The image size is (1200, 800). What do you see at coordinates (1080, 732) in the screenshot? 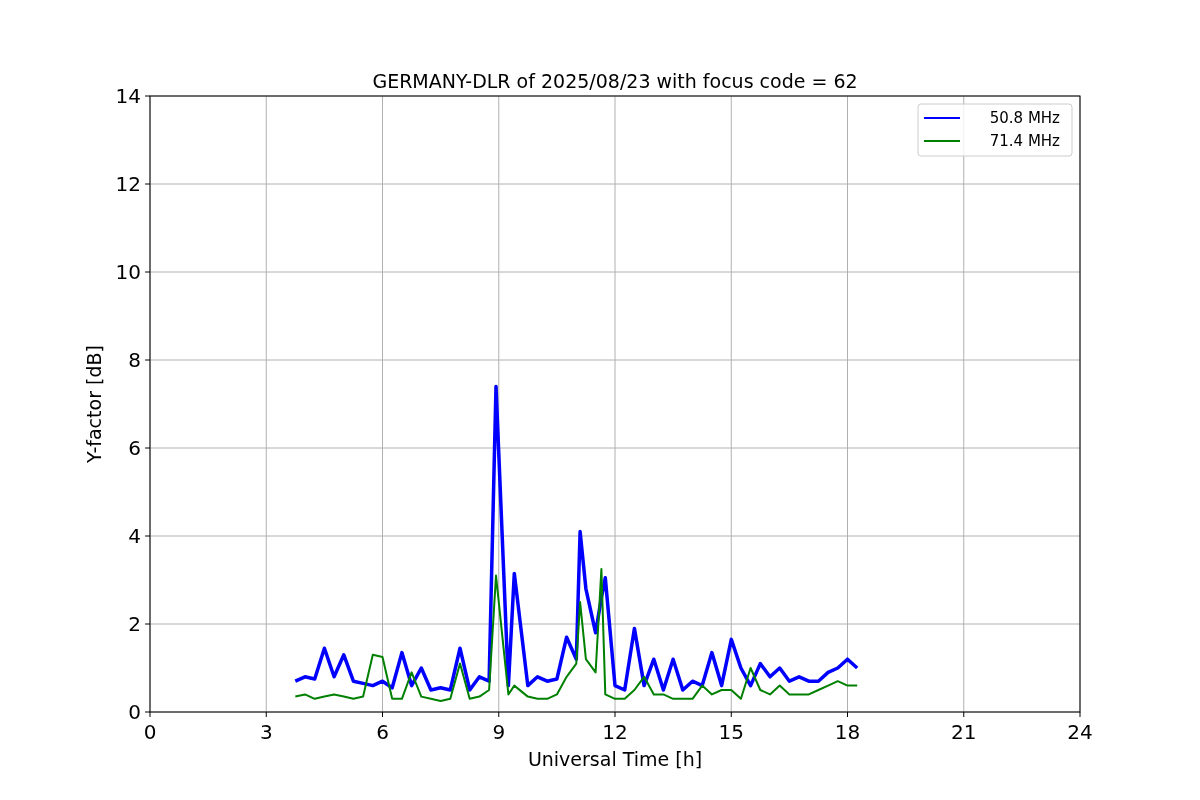
I see `x-tick-label: 24` at bounding box center [1080, 732].